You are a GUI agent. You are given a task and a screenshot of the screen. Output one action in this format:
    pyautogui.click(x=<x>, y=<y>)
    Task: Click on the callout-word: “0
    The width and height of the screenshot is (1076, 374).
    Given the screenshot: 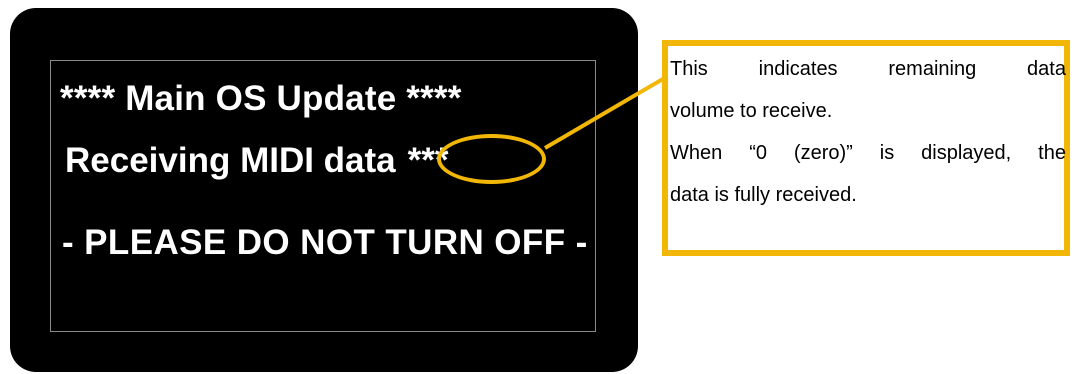 What is the action you would take?
    pyautogui.click(x=758, y=153)
    